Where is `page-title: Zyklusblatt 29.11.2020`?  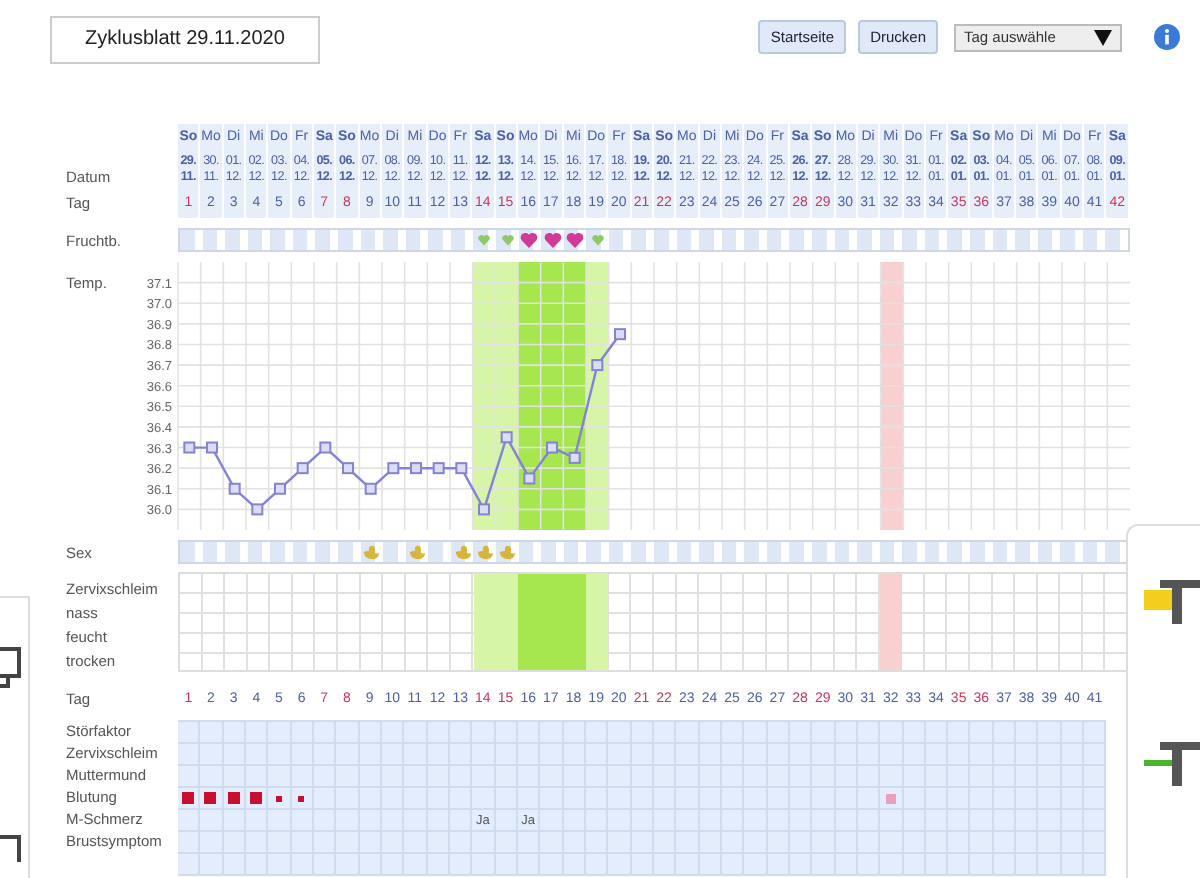 page-title: Zyklusblatt 29.11.2020 is located at coordinates (185, 40).